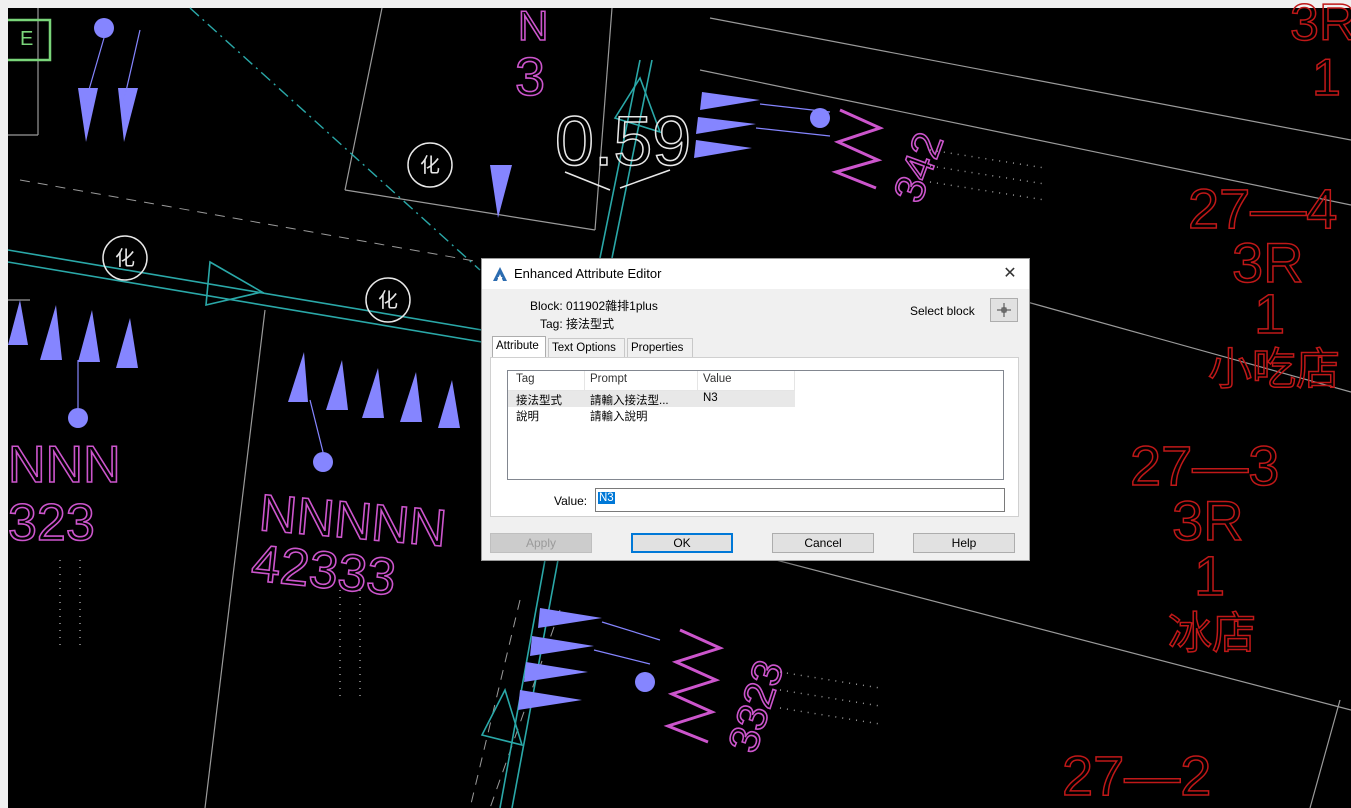 The height and width of the screenshot is (808, 1351). Describe the element at coordinates (64, 465) in the screenshot. I see `nnn-left-label: NNN` at that location.